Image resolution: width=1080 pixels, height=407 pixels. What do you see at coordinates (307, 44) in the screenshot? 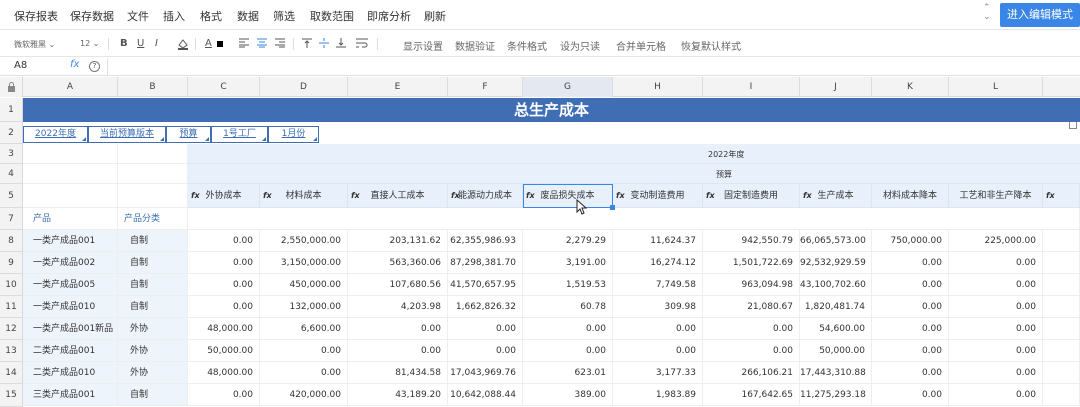
I see `valign-top-icon` at bounding box center [307, 44].